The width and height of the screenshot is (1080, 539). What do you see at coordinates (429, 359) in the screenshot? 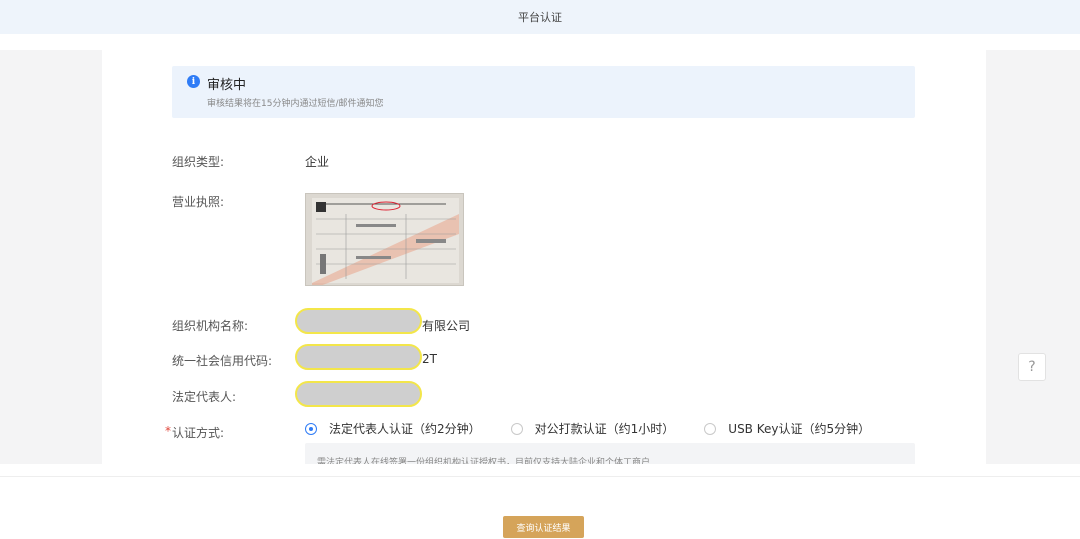
I see `credit-code-suffix: 2T` at bounding box center [429, 359].